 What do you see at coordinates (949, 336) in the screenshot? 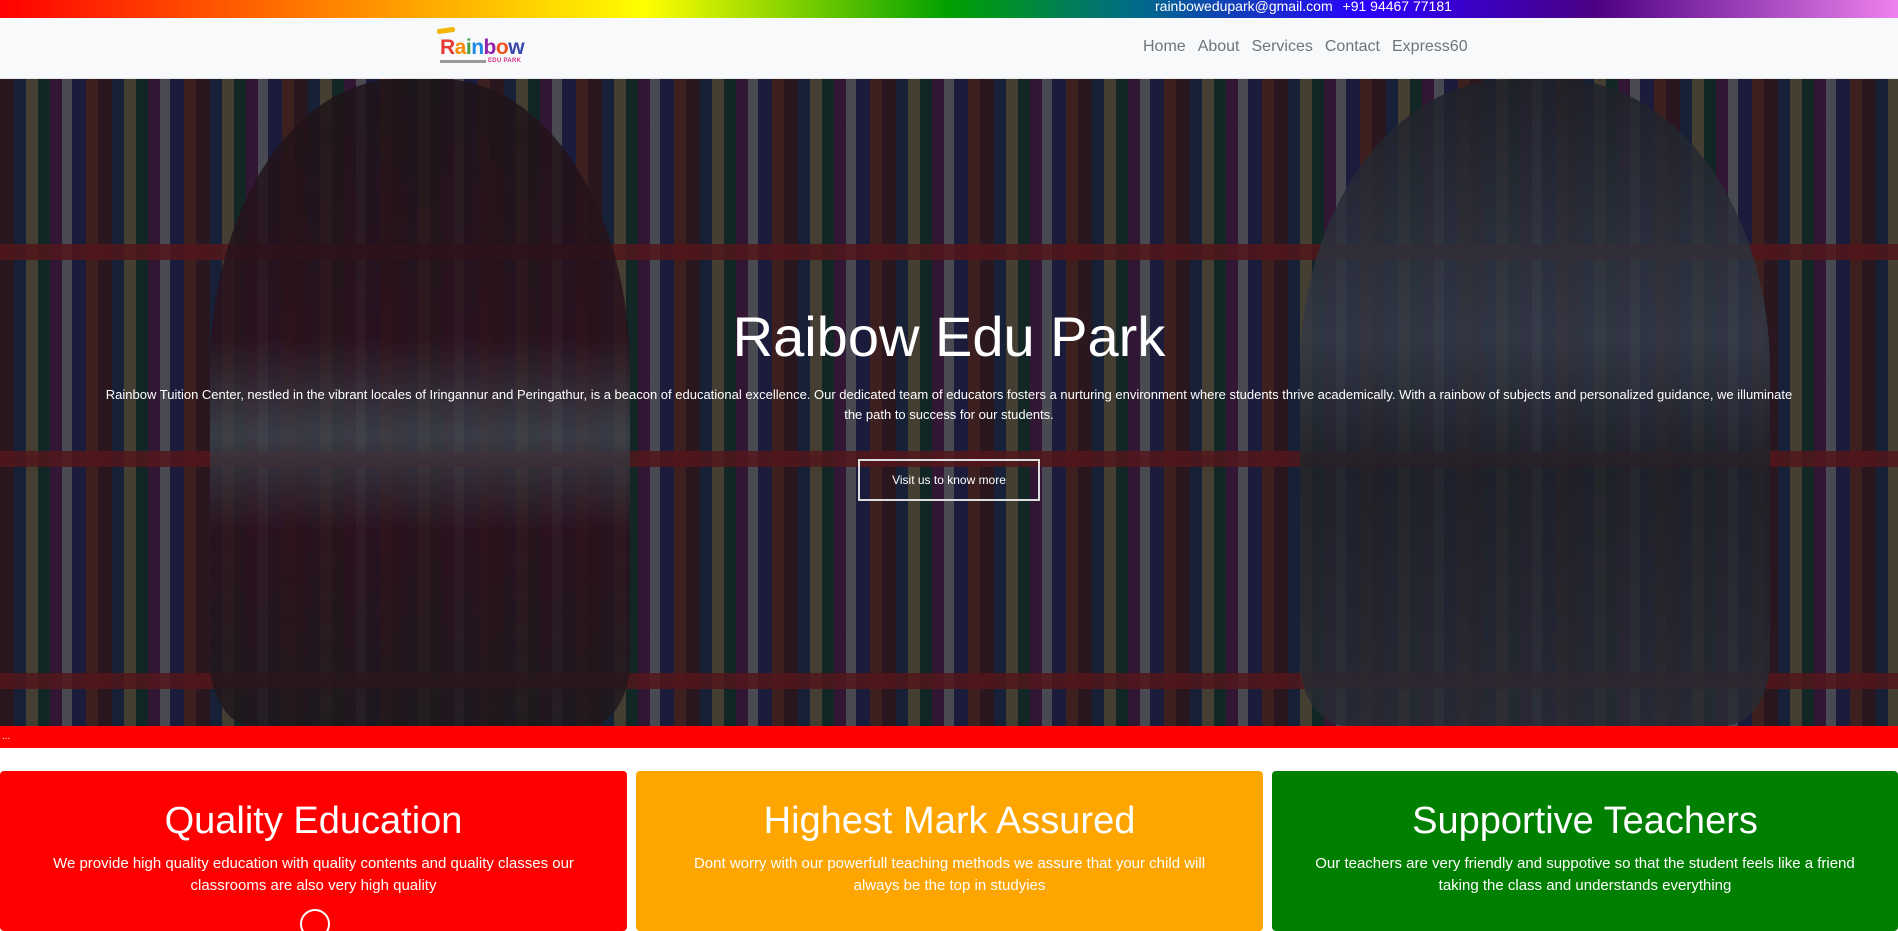
I see `hero-title: Raibow Edu Park` at bounding box center [949, 336].